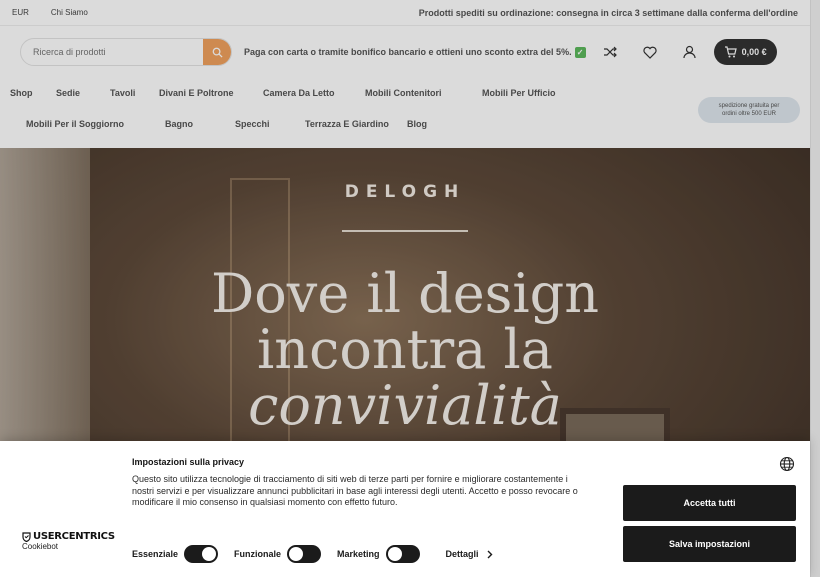 The image size is (820, 577). I want to click on logo-cookiebot-text: Cookiebot, so click(40, 546).